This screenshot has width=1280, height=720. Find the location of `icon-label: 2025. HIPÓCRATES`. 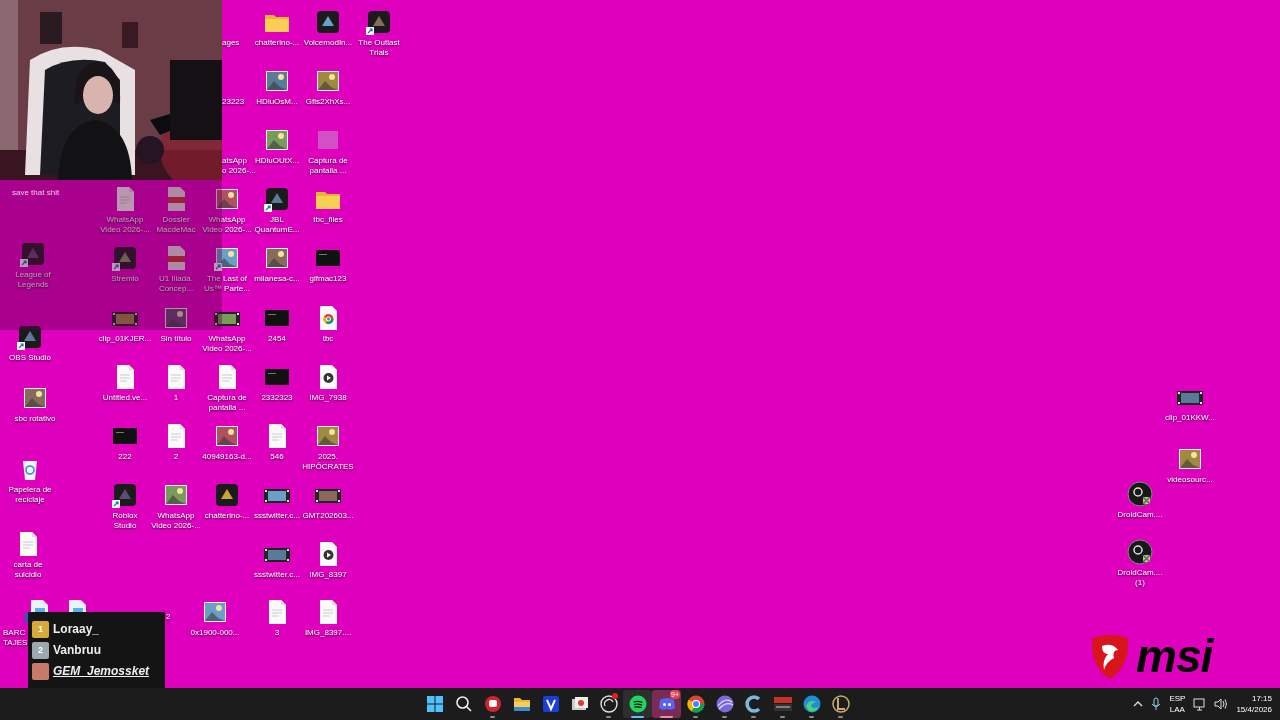

icon-label: 2025. HIPÓCRATES is located at coordinates (328, 462).